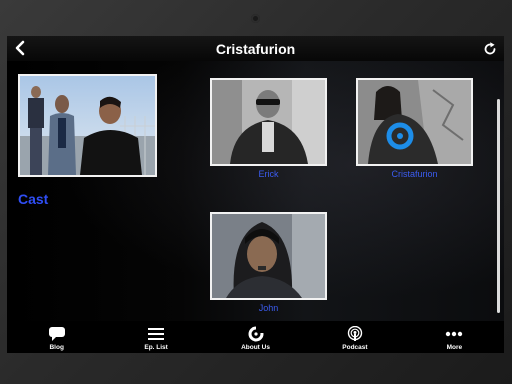 This screenshot has width=512, height=384. I want to click on group-photo-image, so click(87, 125).